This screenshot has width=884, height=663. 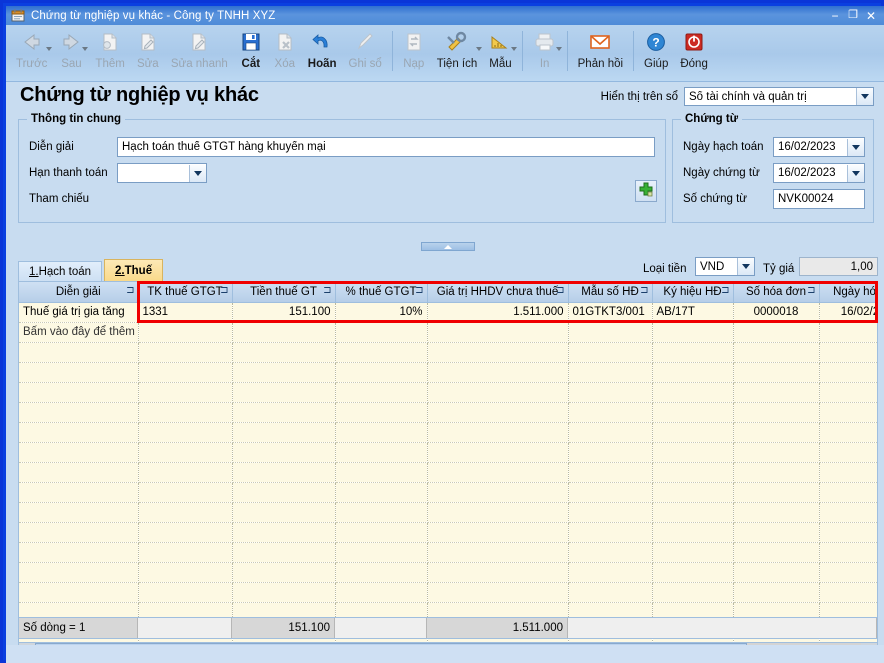 I want to click on show-on-ledger-select: Sổ tài chính và quản trị, so click(x=779, y=96).